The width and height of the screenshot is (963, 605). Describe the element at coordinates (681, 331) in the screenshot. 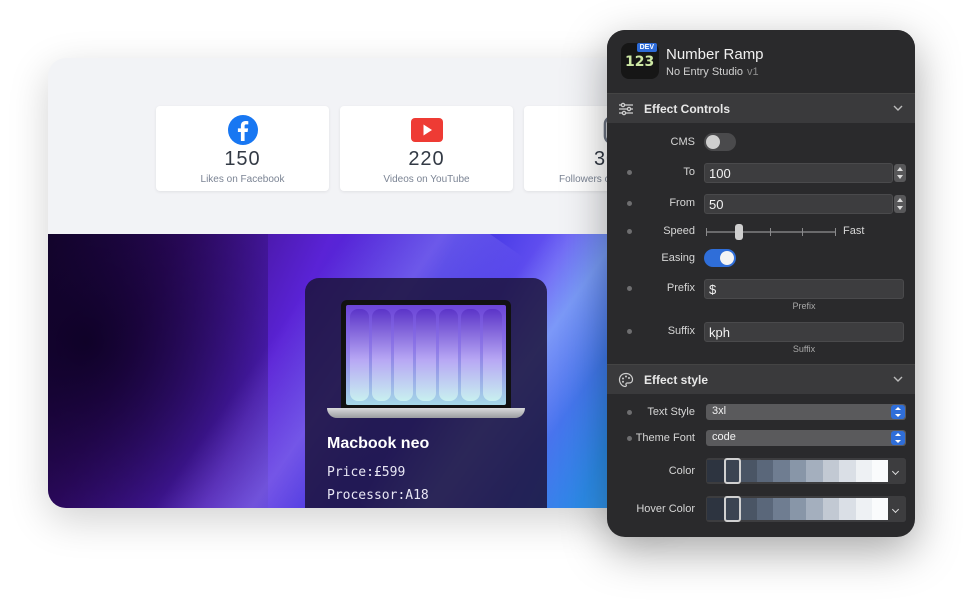

I see `suffix-label: Suffix` at that location.